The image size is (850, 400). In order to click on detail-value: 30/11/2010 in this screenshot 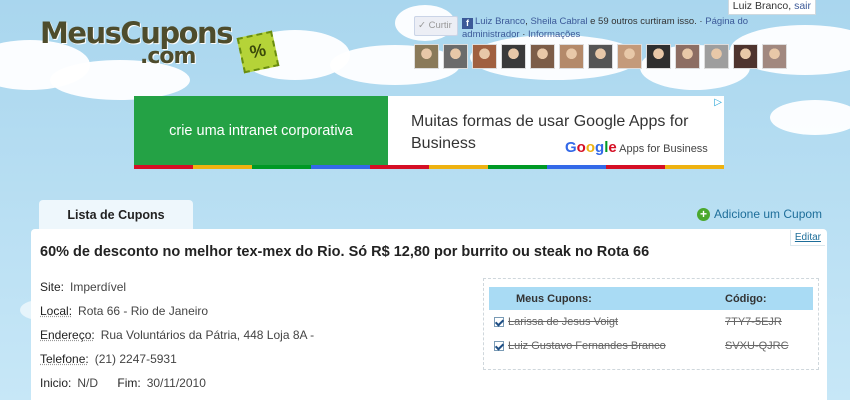, I will do `click(176, 383)`.